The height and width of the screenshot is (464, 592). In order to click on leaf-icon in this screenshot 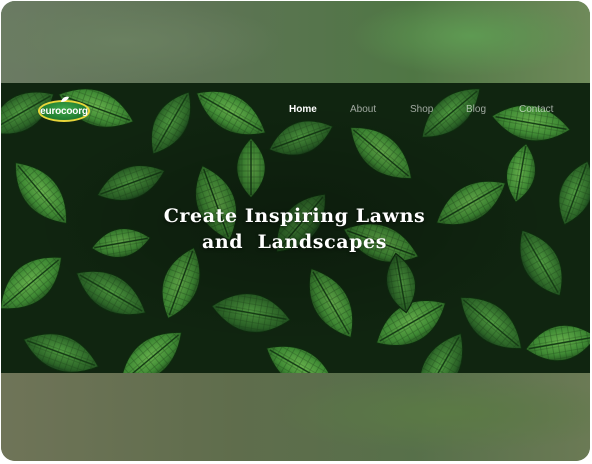, I will do `click(65, 99)`.